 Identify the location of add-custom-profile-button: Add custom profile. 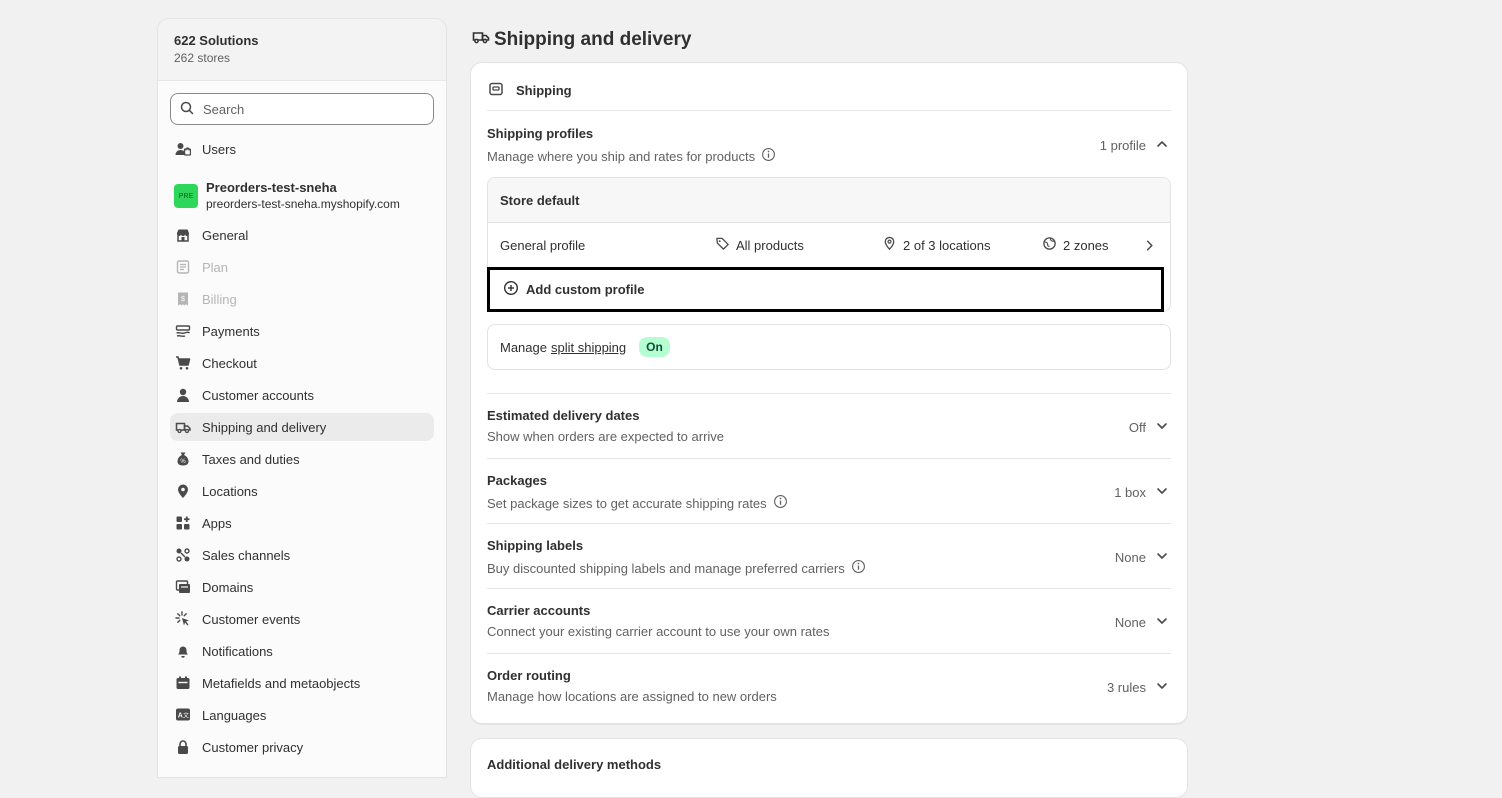
(825, 289).